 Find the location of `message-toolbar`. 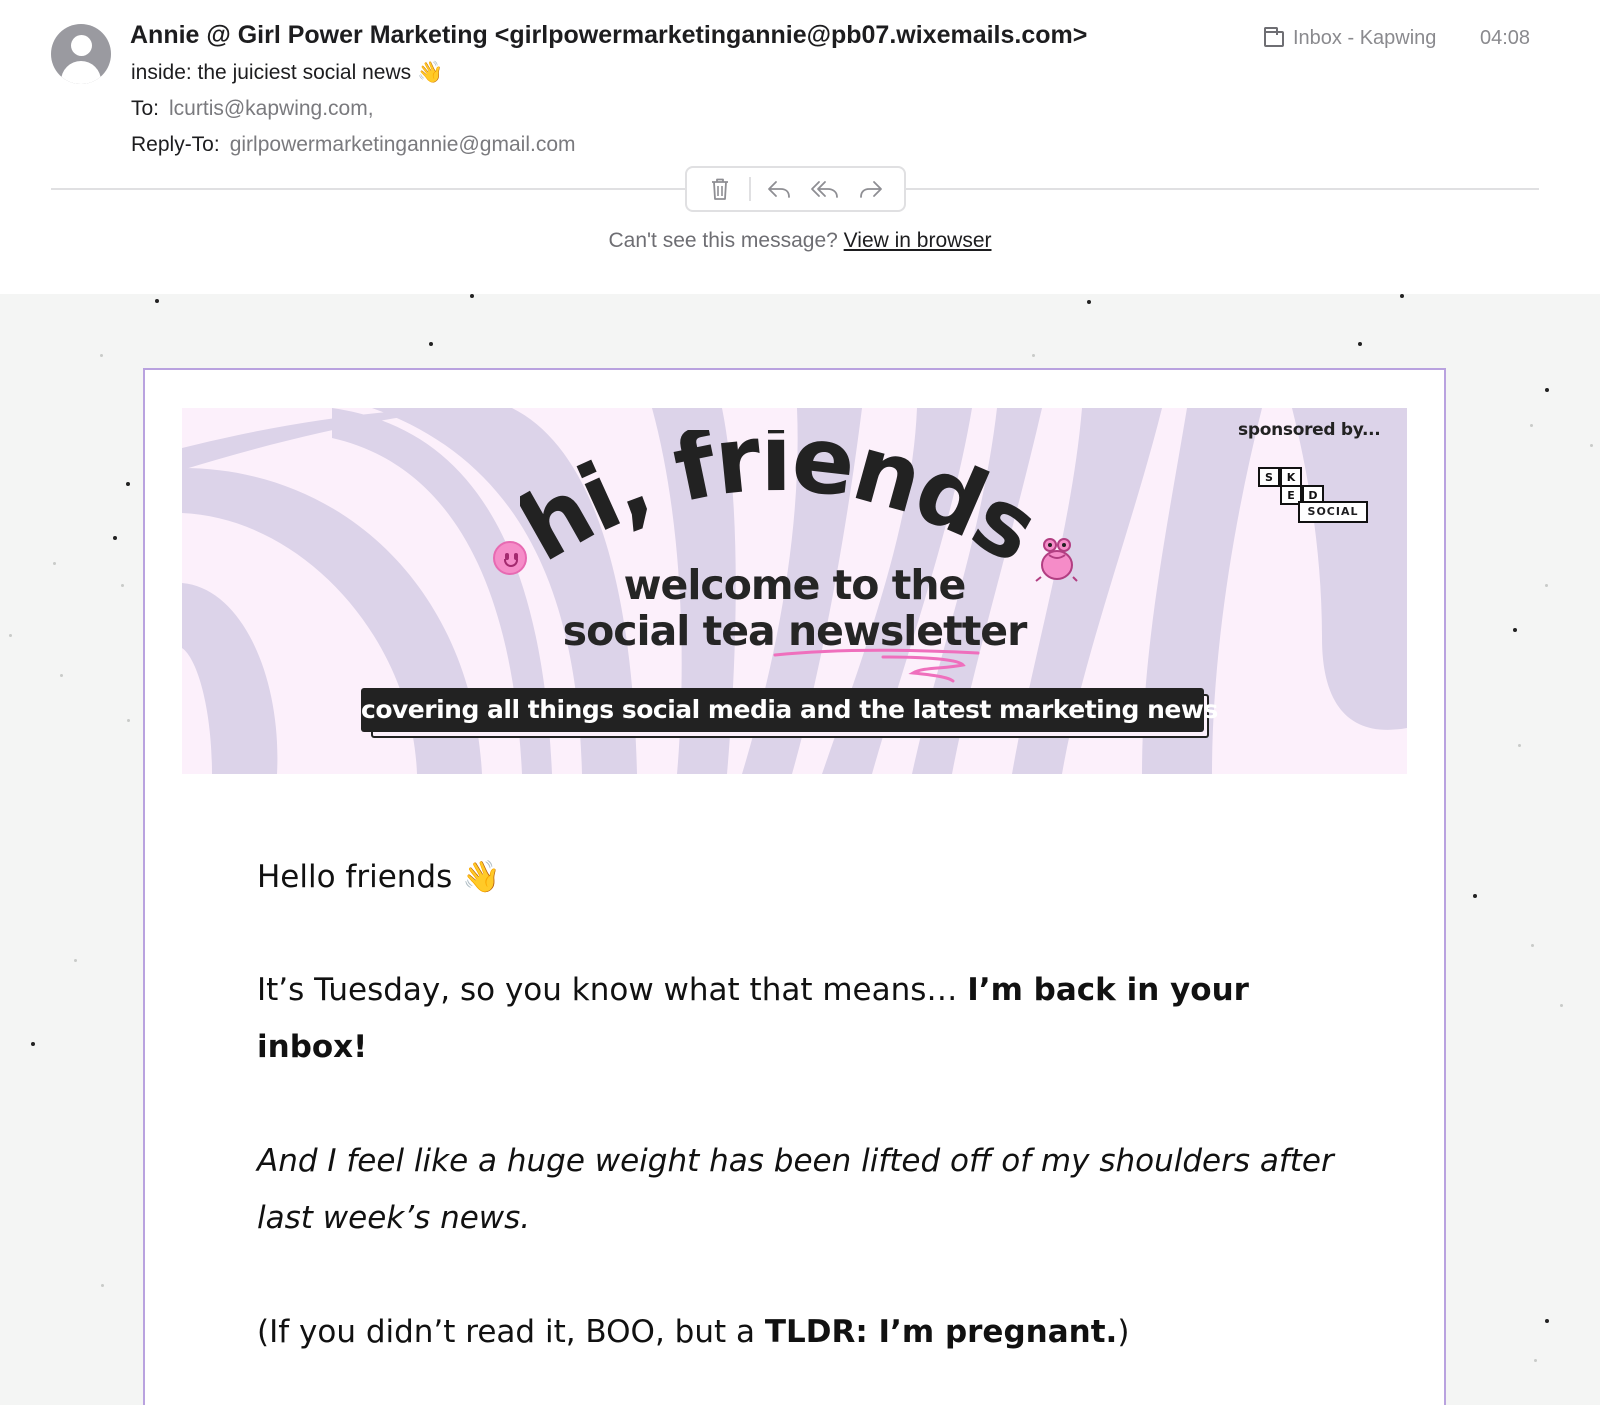

message-toolbar is located at coordinates (795, 189).